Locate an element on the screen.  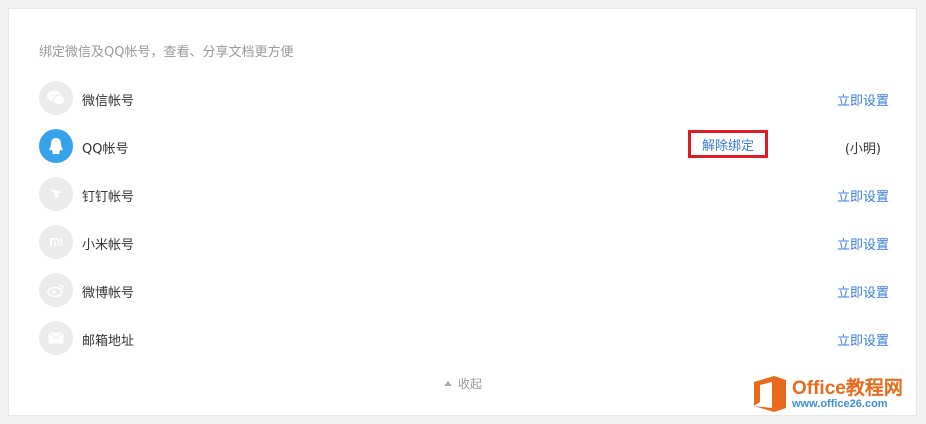
account-label: 邮箱地址 is located at coordinates (108, 341).